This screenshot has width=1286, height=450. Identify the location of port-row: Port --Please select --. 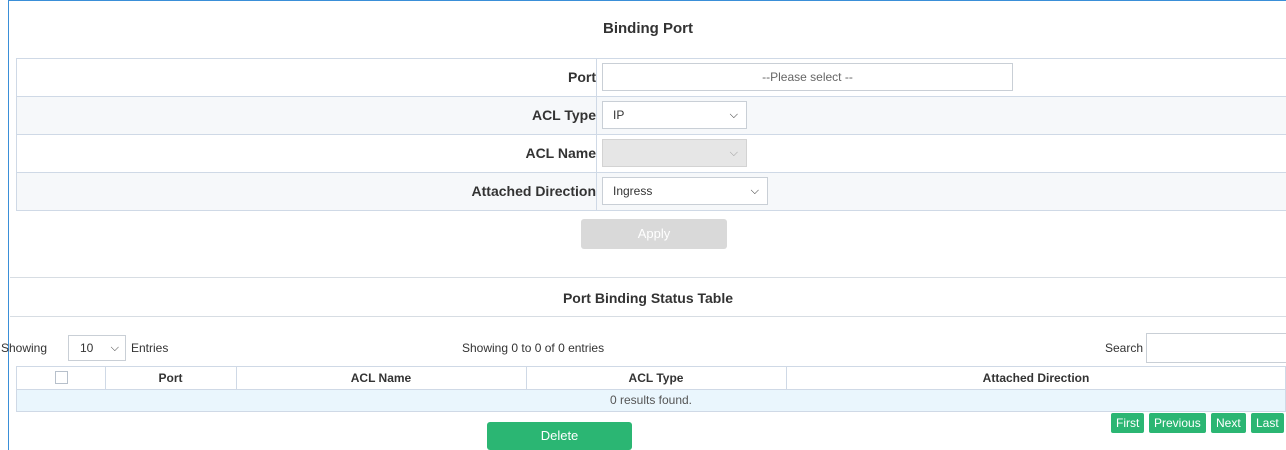
(651, 78).